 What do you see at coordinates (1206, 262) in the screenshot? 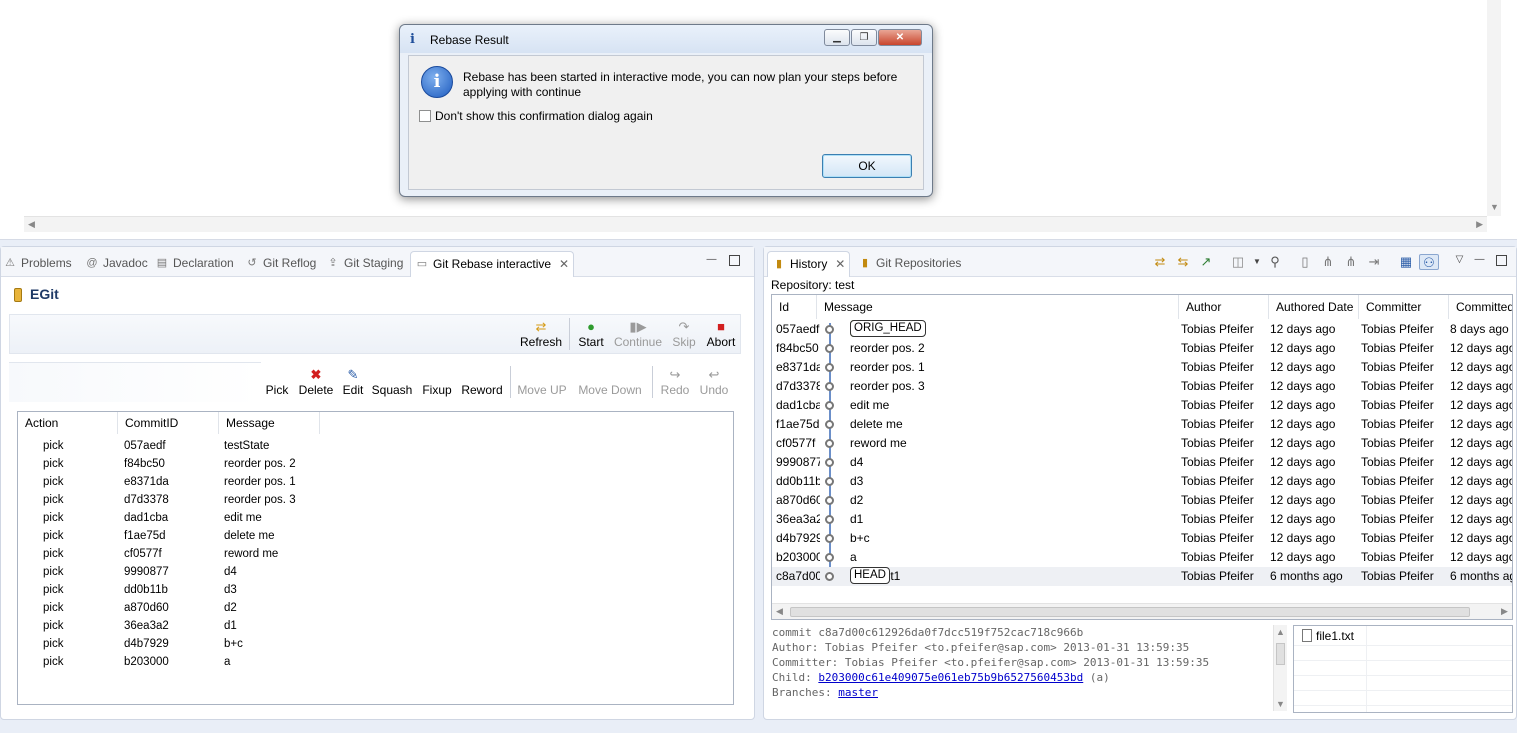
I see `show-all-icon: ↗` at bounding box center [1206, 262].